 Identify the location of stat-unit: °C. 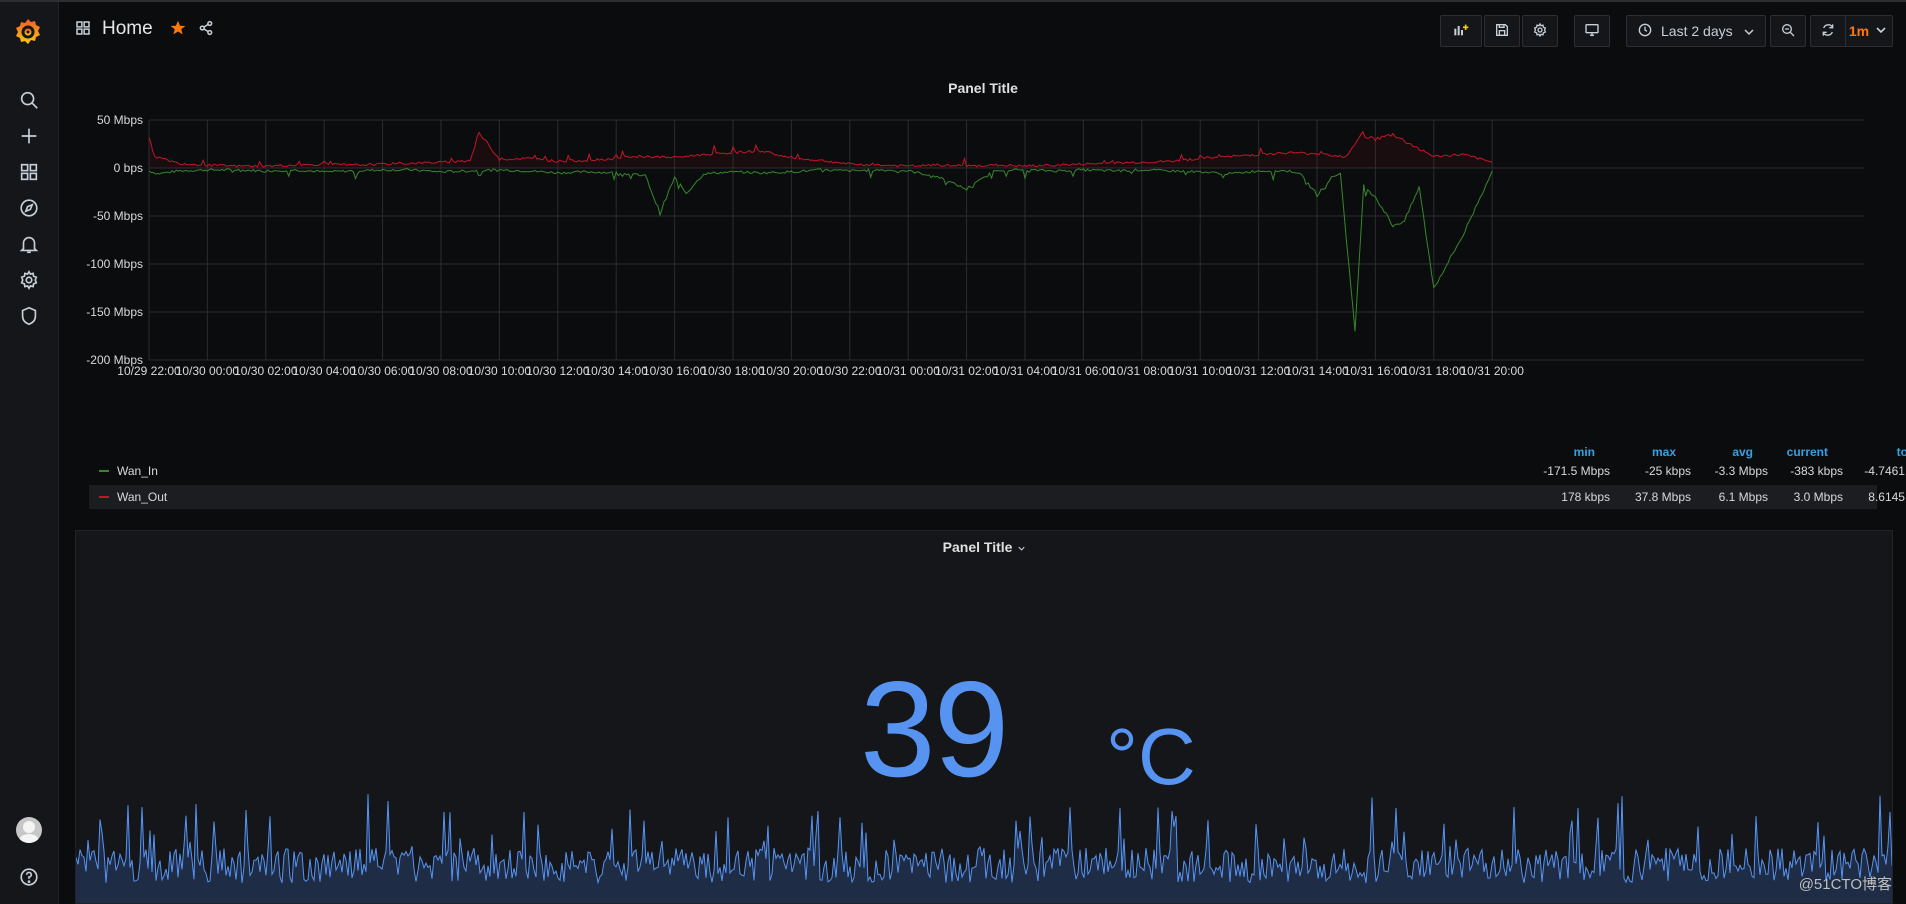
(1151, 756).